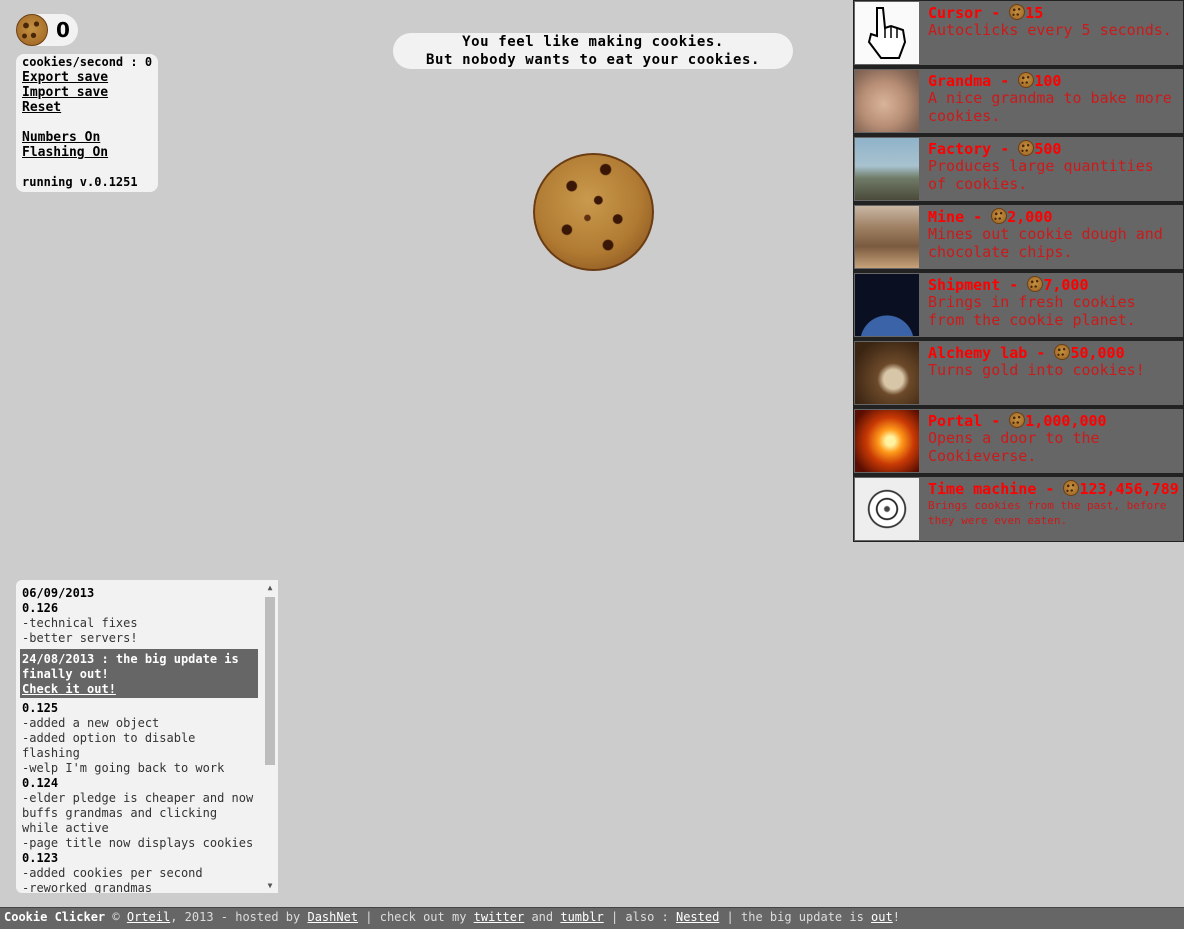  I want to click on footer-text: ©, so click(116, 917).